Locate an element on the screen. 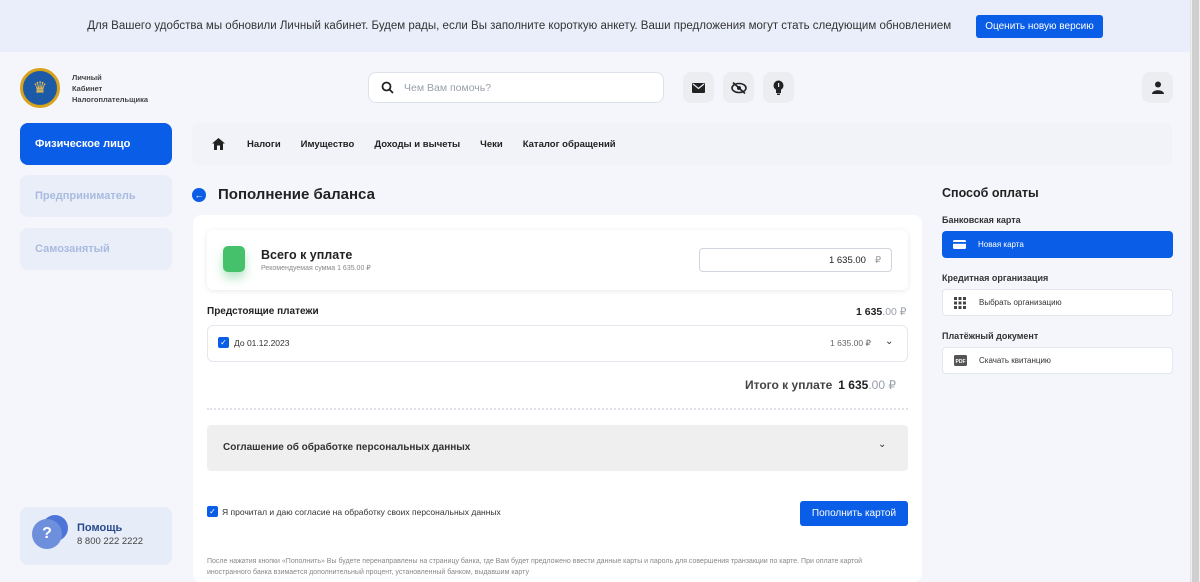  consent-checkbox: ✓ is located at coordinates (212, 511).